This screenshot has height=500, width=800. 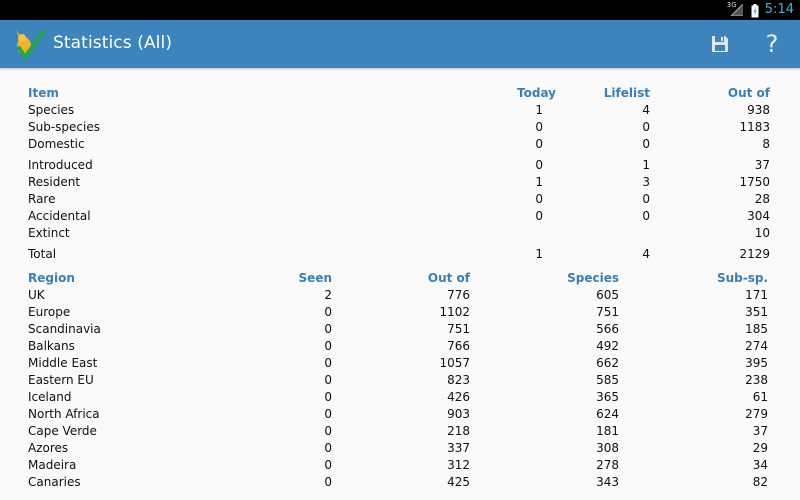 I want to click on species-value: 492, so click(x=607, y=346).